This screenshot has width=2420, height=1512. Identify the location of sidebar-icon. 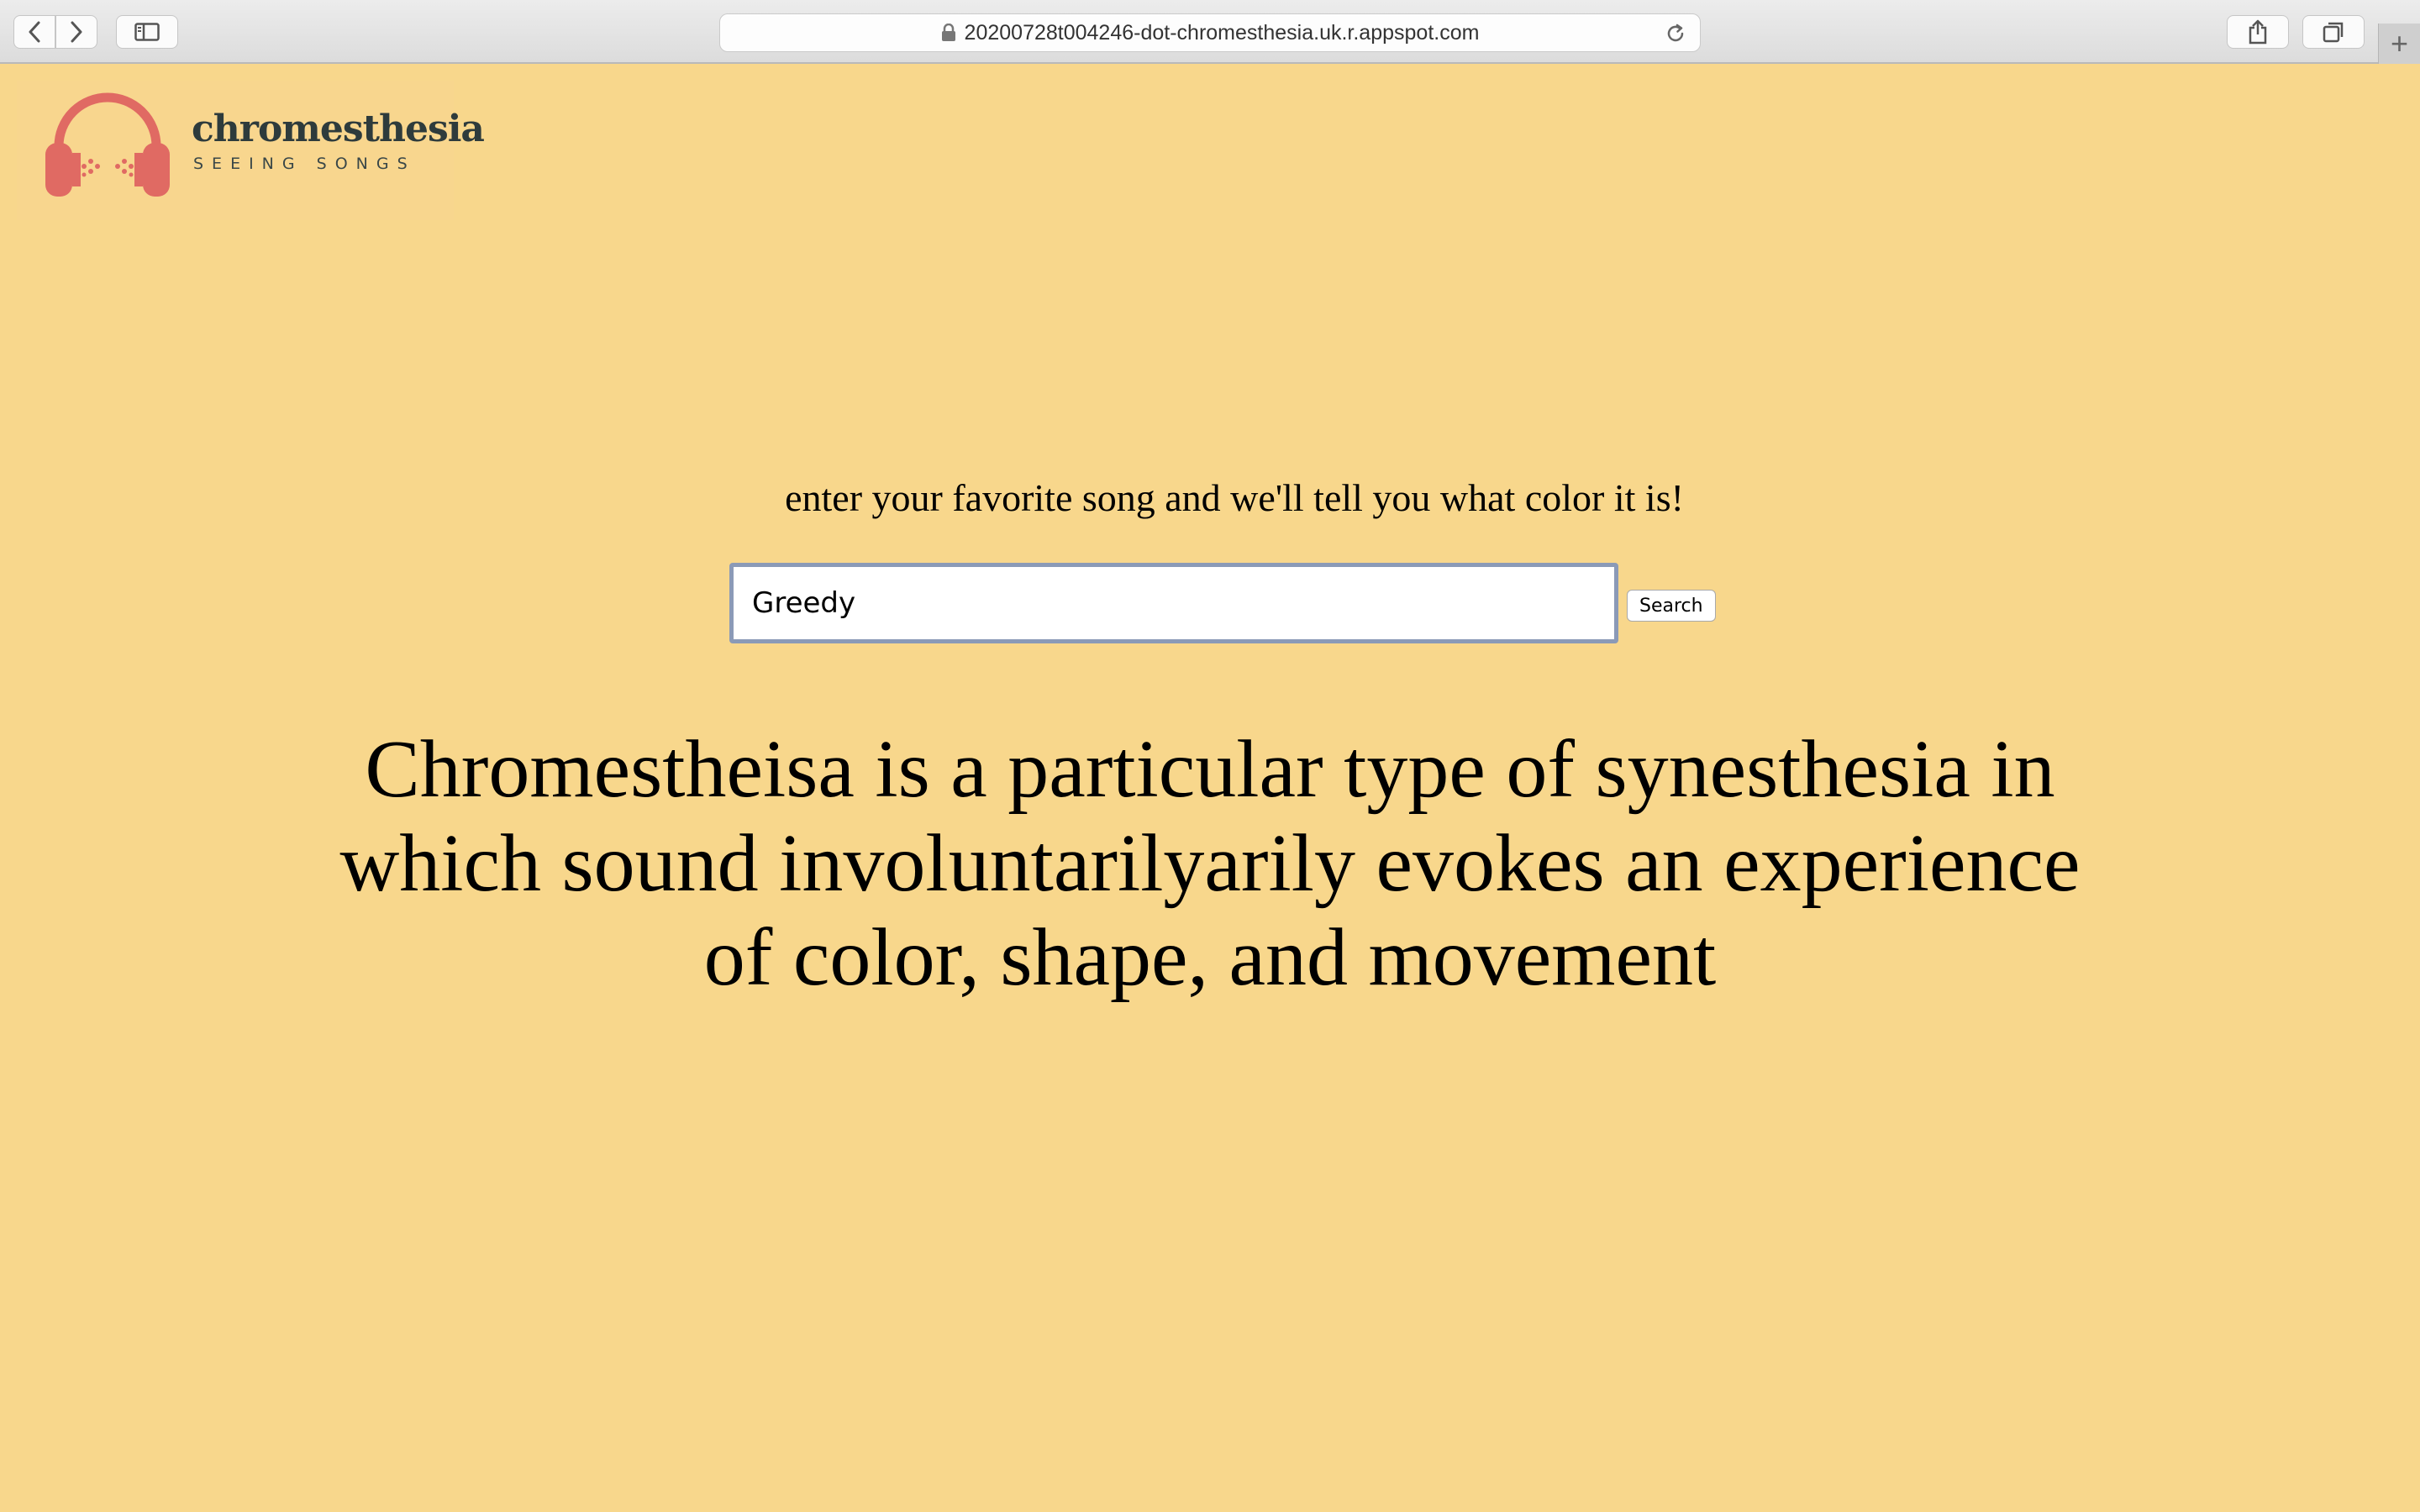
(147, 32).